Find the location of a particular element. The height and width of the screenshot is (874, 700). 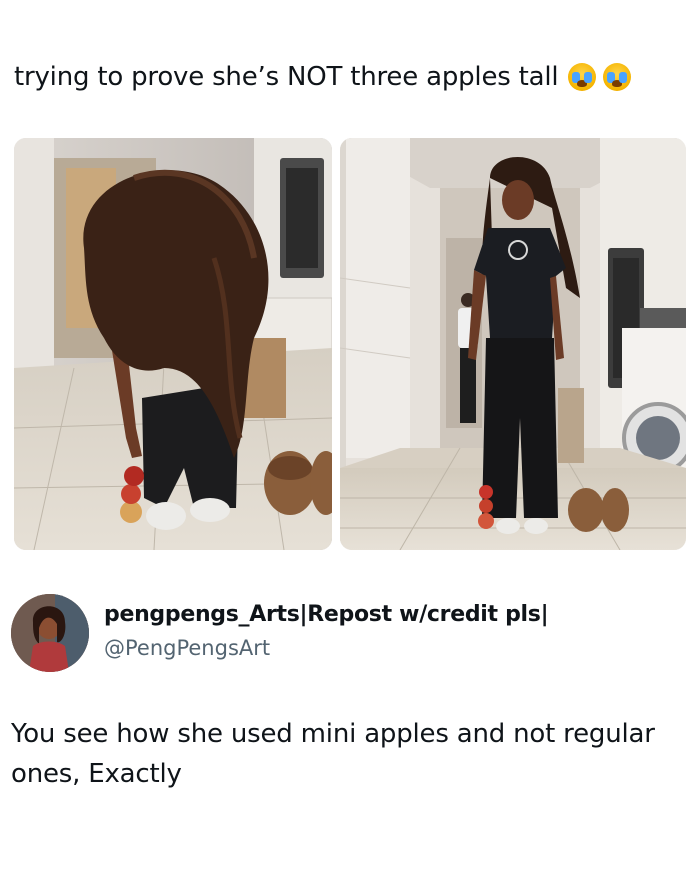

author-display-name: pengpengs_Arts|Repost w/credit pls| is located at coordinates (326, 614).